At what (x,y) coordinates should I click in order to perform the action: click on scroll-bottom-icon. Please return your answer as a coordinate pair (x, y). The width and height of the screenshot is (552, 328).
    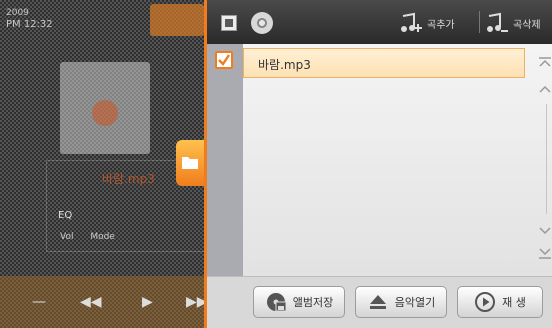
    Looking at the image, I should click on (543, 254).